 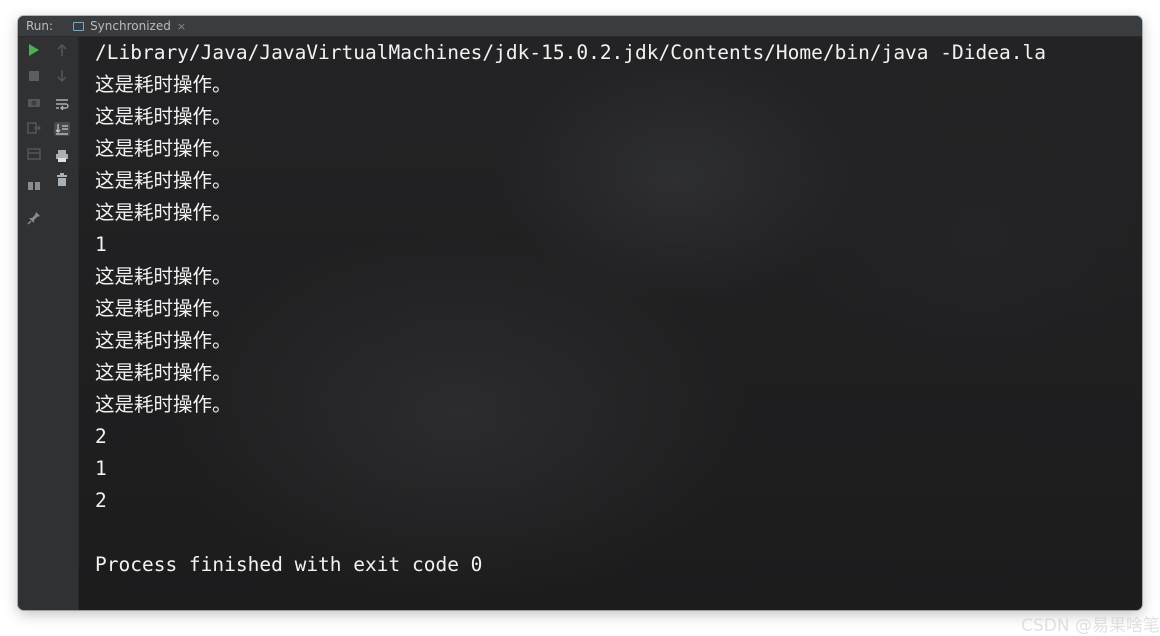 I want to click on trash-icon, so click(x=62, y=180).